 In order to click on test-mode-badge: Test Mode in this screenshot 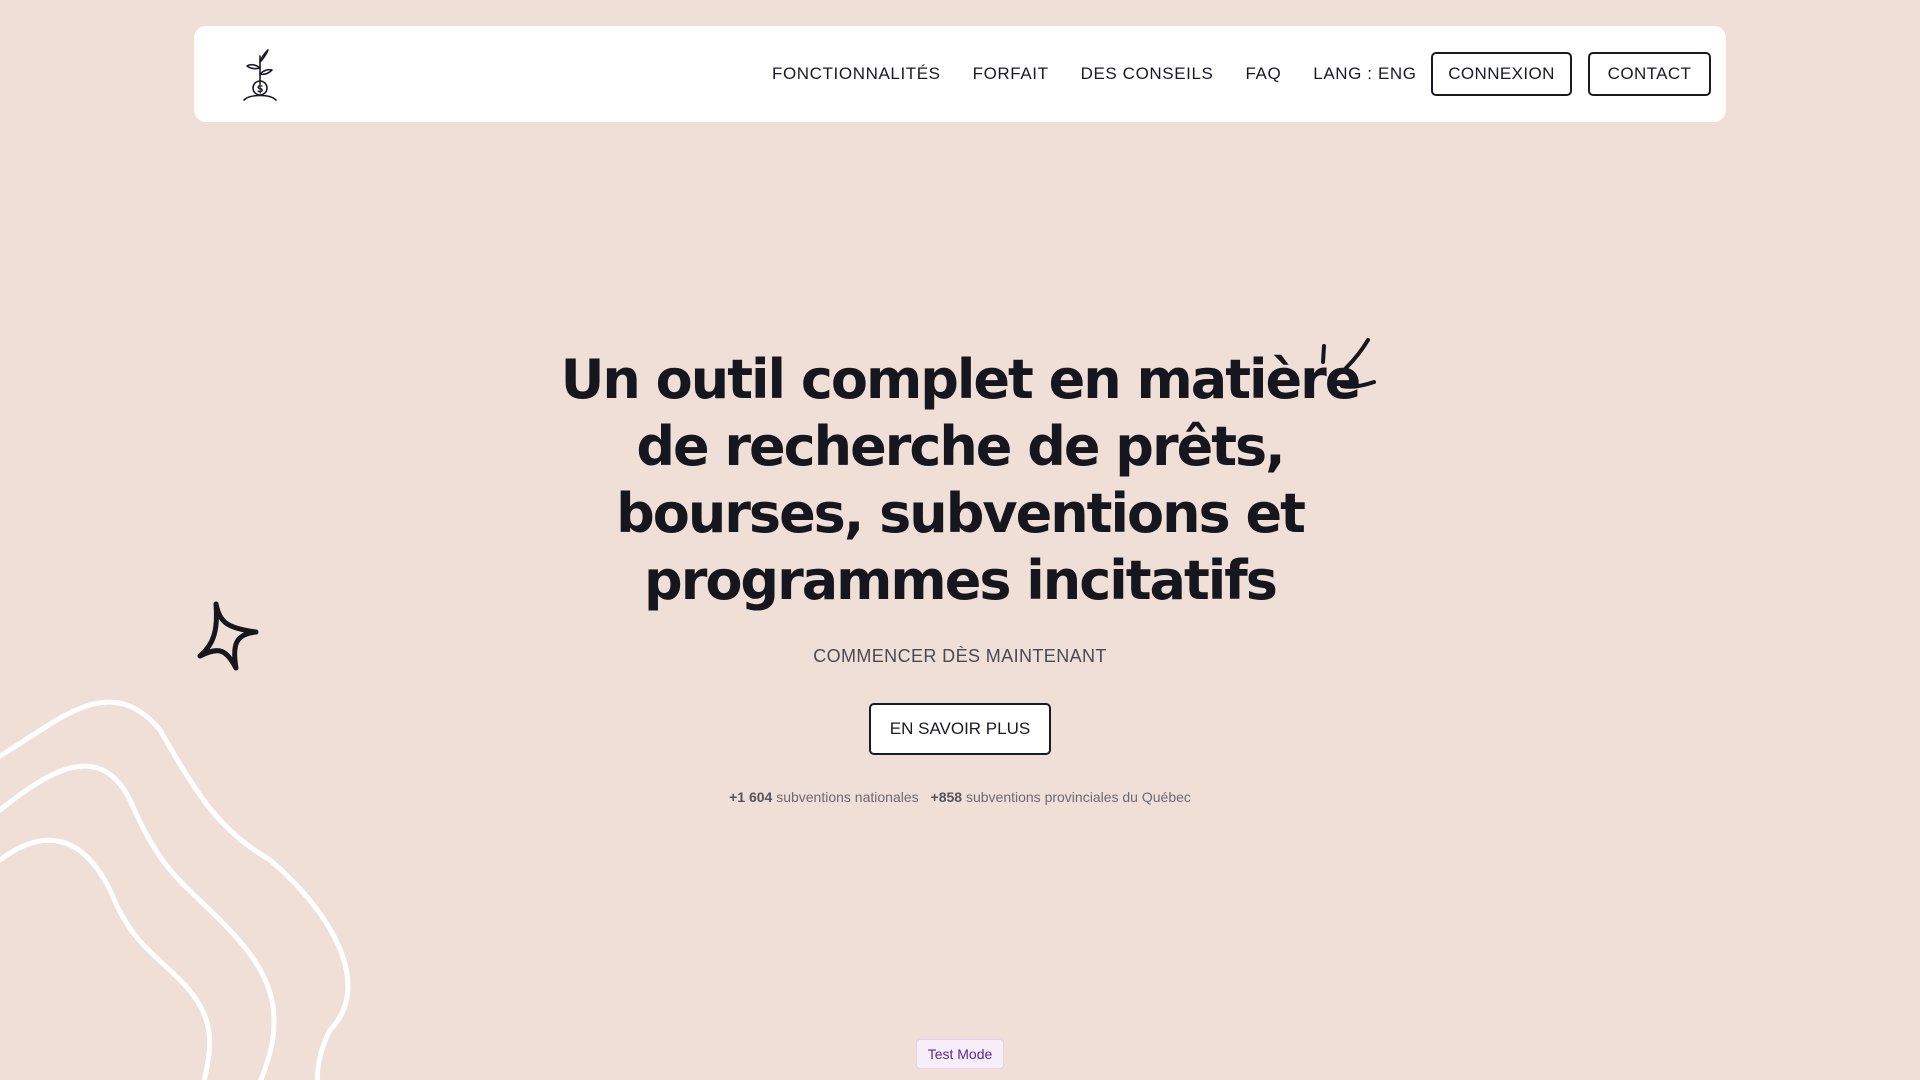, I will do `click(960, 1054)`.